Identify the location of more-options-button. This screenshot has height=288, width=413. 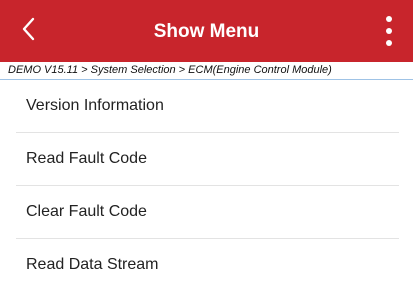
(389, 31).